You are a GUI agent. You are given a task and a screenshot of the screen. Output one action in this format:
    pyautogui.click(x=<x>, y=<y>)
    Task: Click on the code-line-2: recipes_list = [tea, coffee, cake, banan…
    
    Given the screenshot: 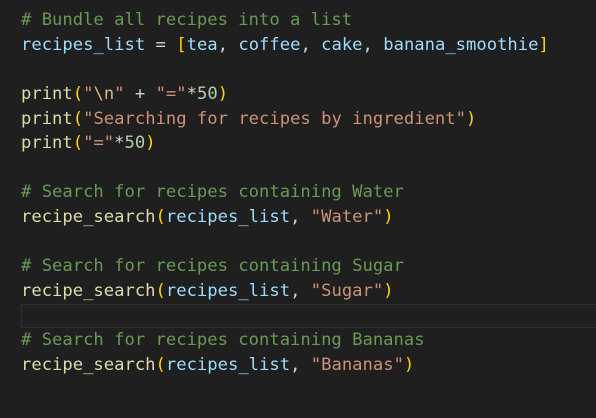 What is the action you would take?
    pyautogui.click(x=298, y=45)
    